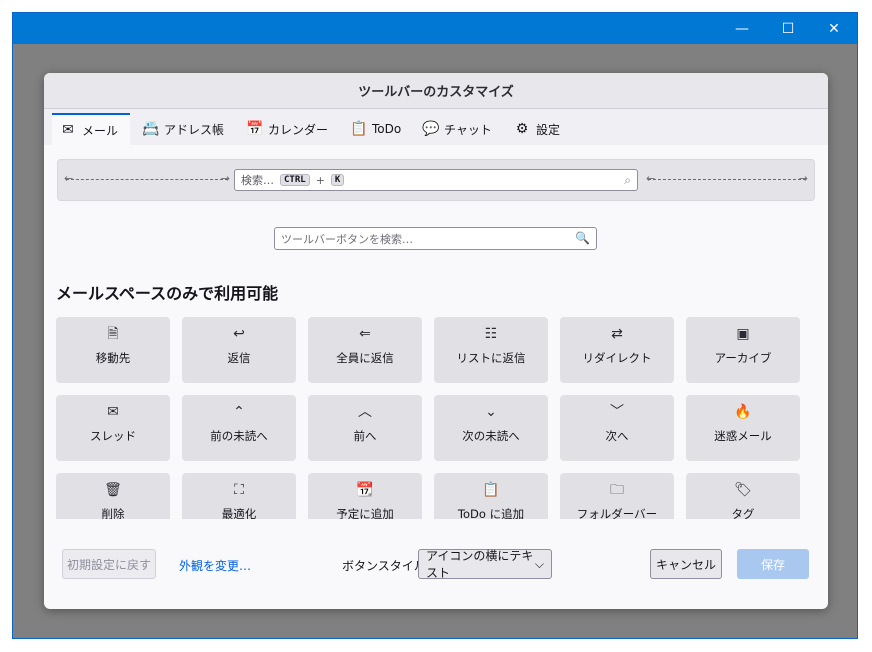 Image resolution: width=872 pixels, height=652 pixels. I want to click on search-icon: ⌕, so click(627, 180).